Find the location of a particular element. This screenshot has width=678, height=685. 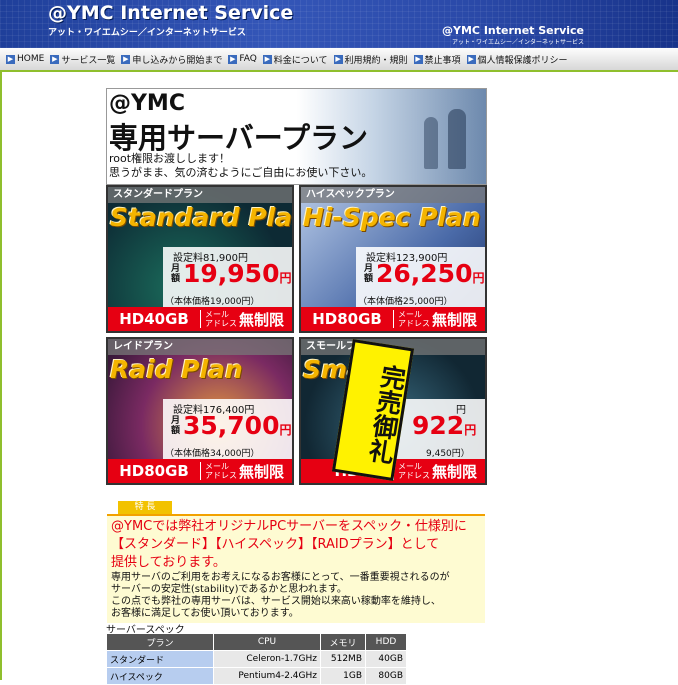

plan-name: Hi-Spec Plan is located at coordinates (392, 217).